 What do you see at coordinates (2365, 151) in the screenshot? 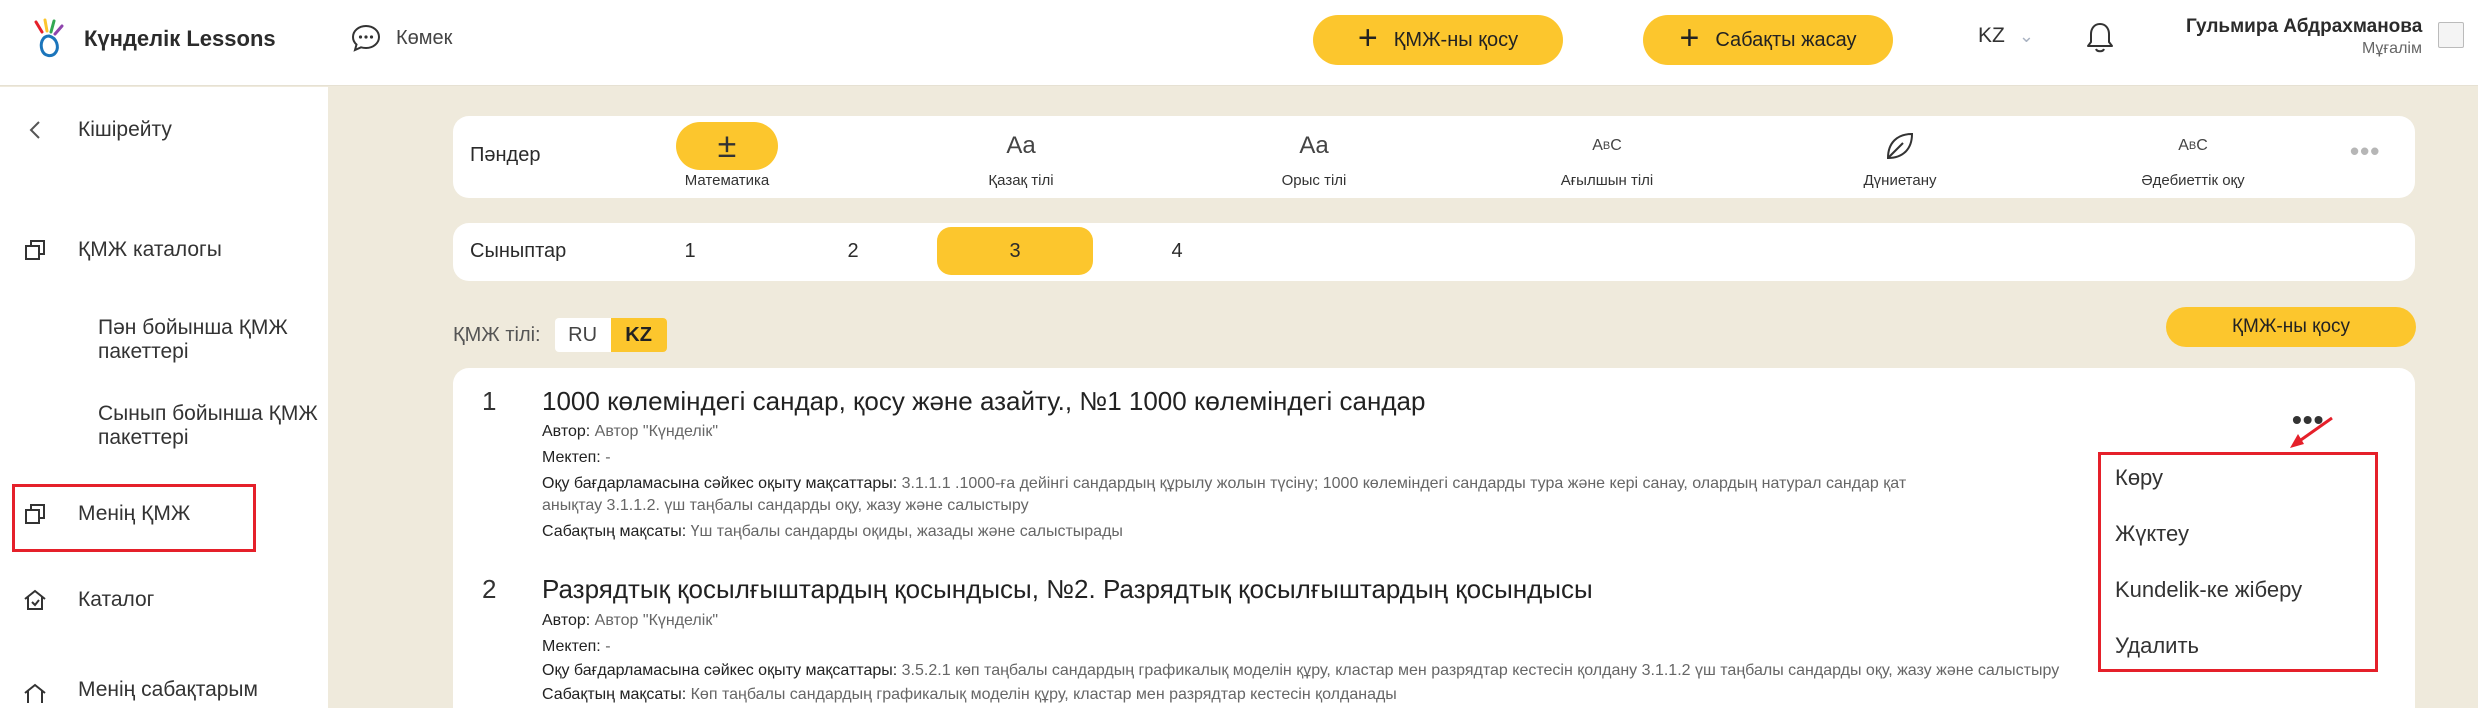
I see `more-subjects-icon: •••` at bounding box center [2365, 151].